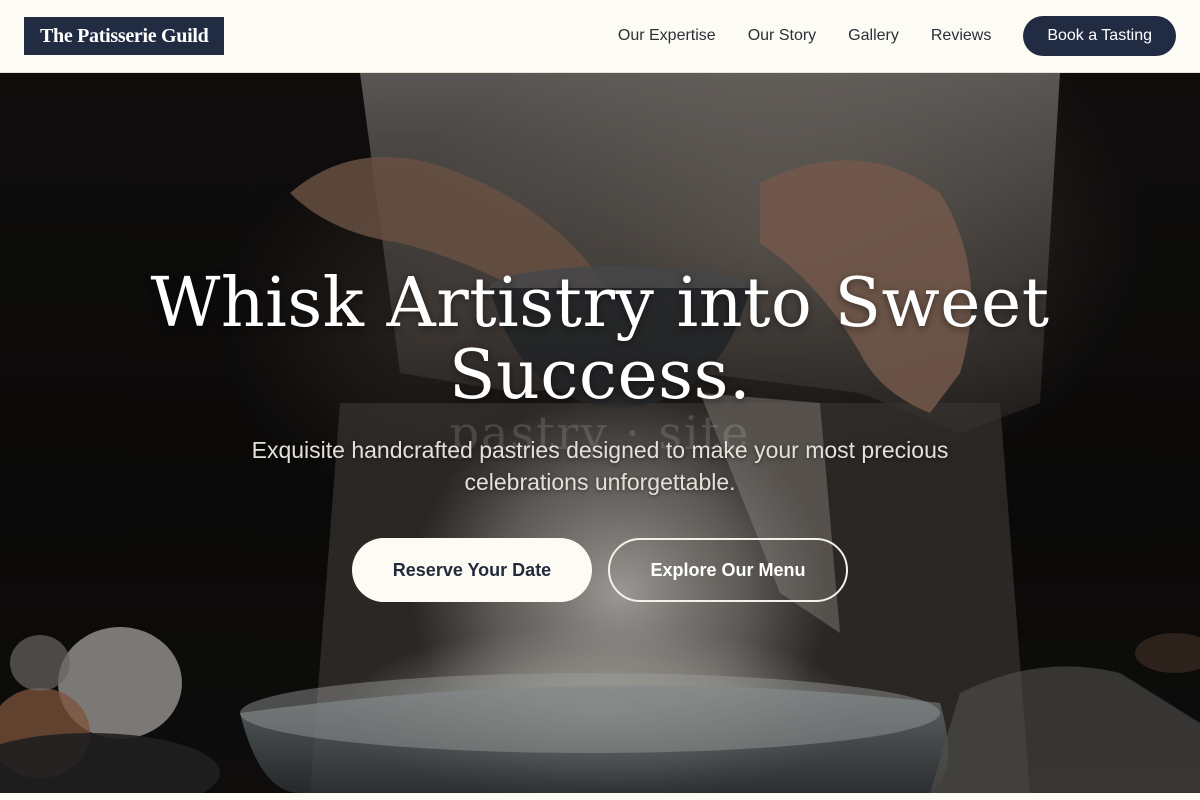 This screenshot has height=800, width=1200. What do you see at coordinates (472, 570) in the screenshot?
I see `reserve-date-button: Reserve Your Date` at bounding box center [472, 570].